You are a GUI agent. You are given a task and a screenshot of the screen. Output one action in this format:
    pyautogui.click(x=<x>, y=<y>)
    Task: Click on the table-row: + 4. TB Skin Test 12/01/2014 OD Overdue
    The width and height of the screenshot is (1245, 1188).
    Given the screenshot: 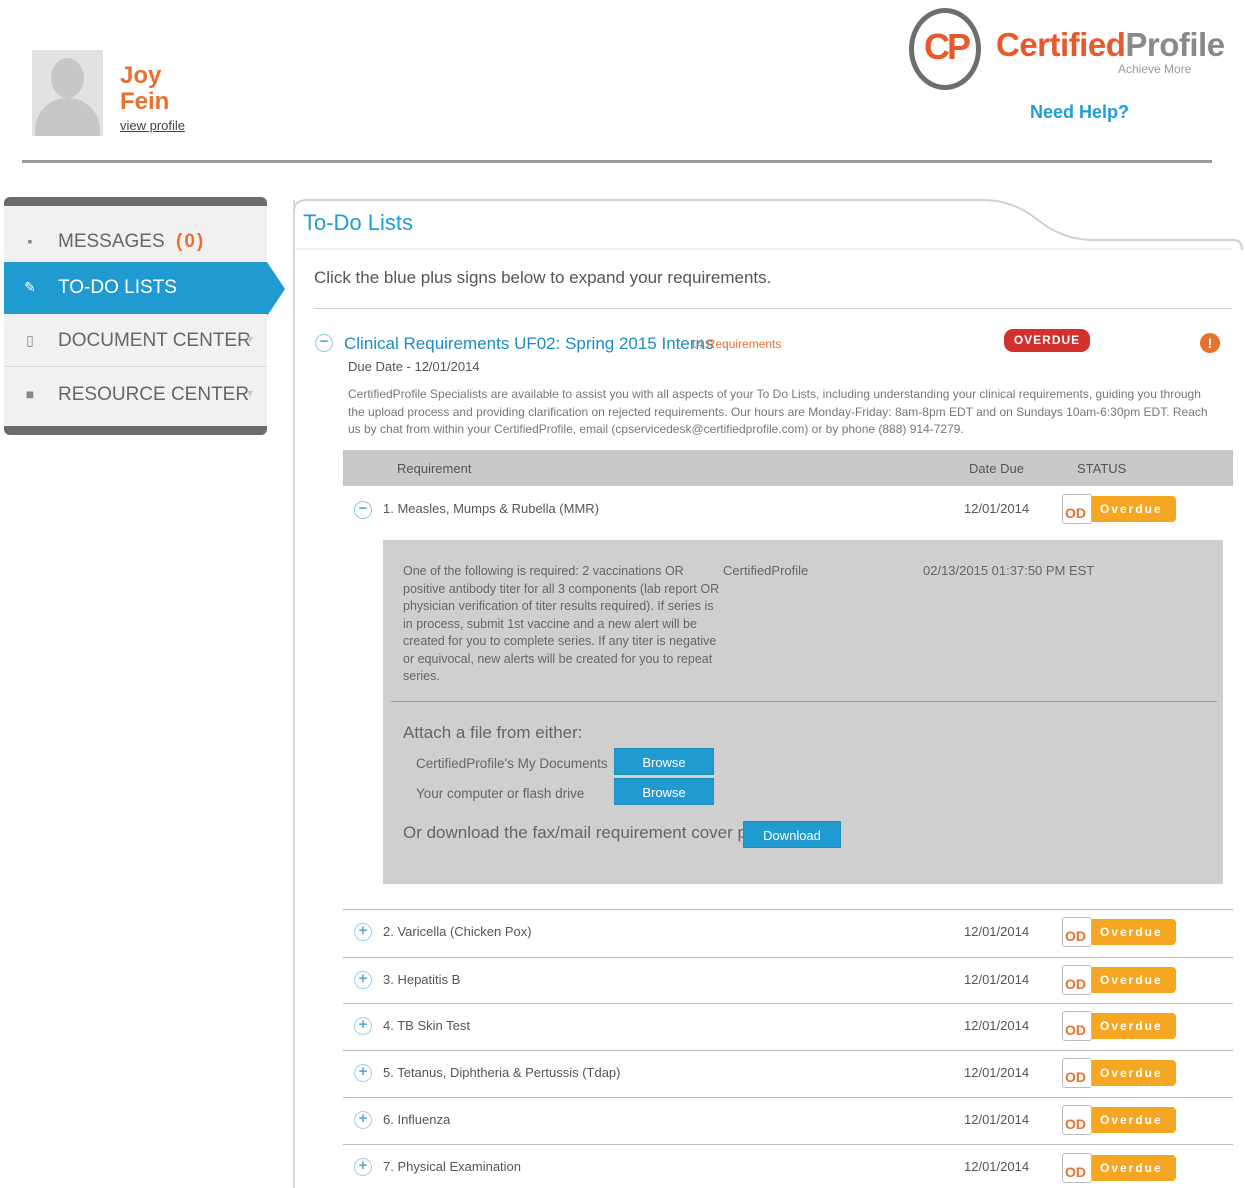 What is the action you would take?
    pyautogui.click(x=788, y=1027)
    